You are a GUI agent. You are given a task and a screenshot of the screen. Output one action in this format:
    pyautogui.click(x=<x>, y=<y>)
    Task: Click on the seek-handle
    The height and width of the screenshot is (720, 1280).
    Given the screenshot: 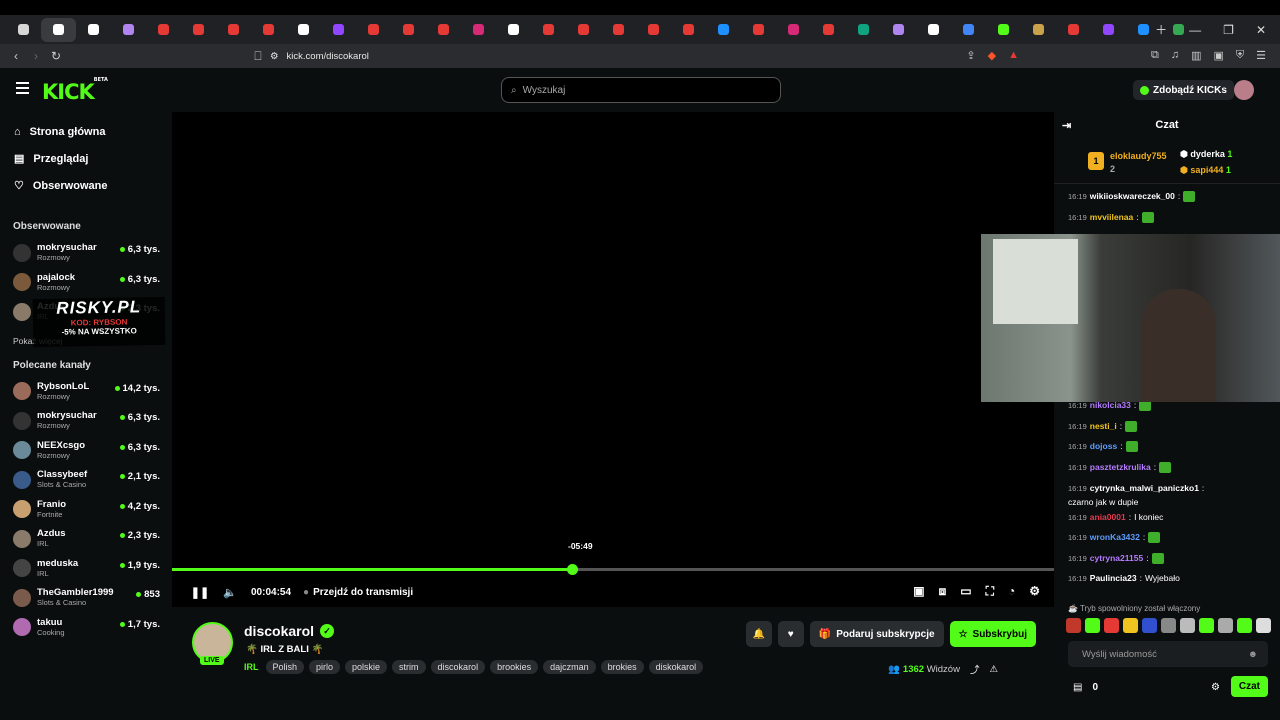 What is the action you would take?
    pyautogui.click(x=572, y=569)
    